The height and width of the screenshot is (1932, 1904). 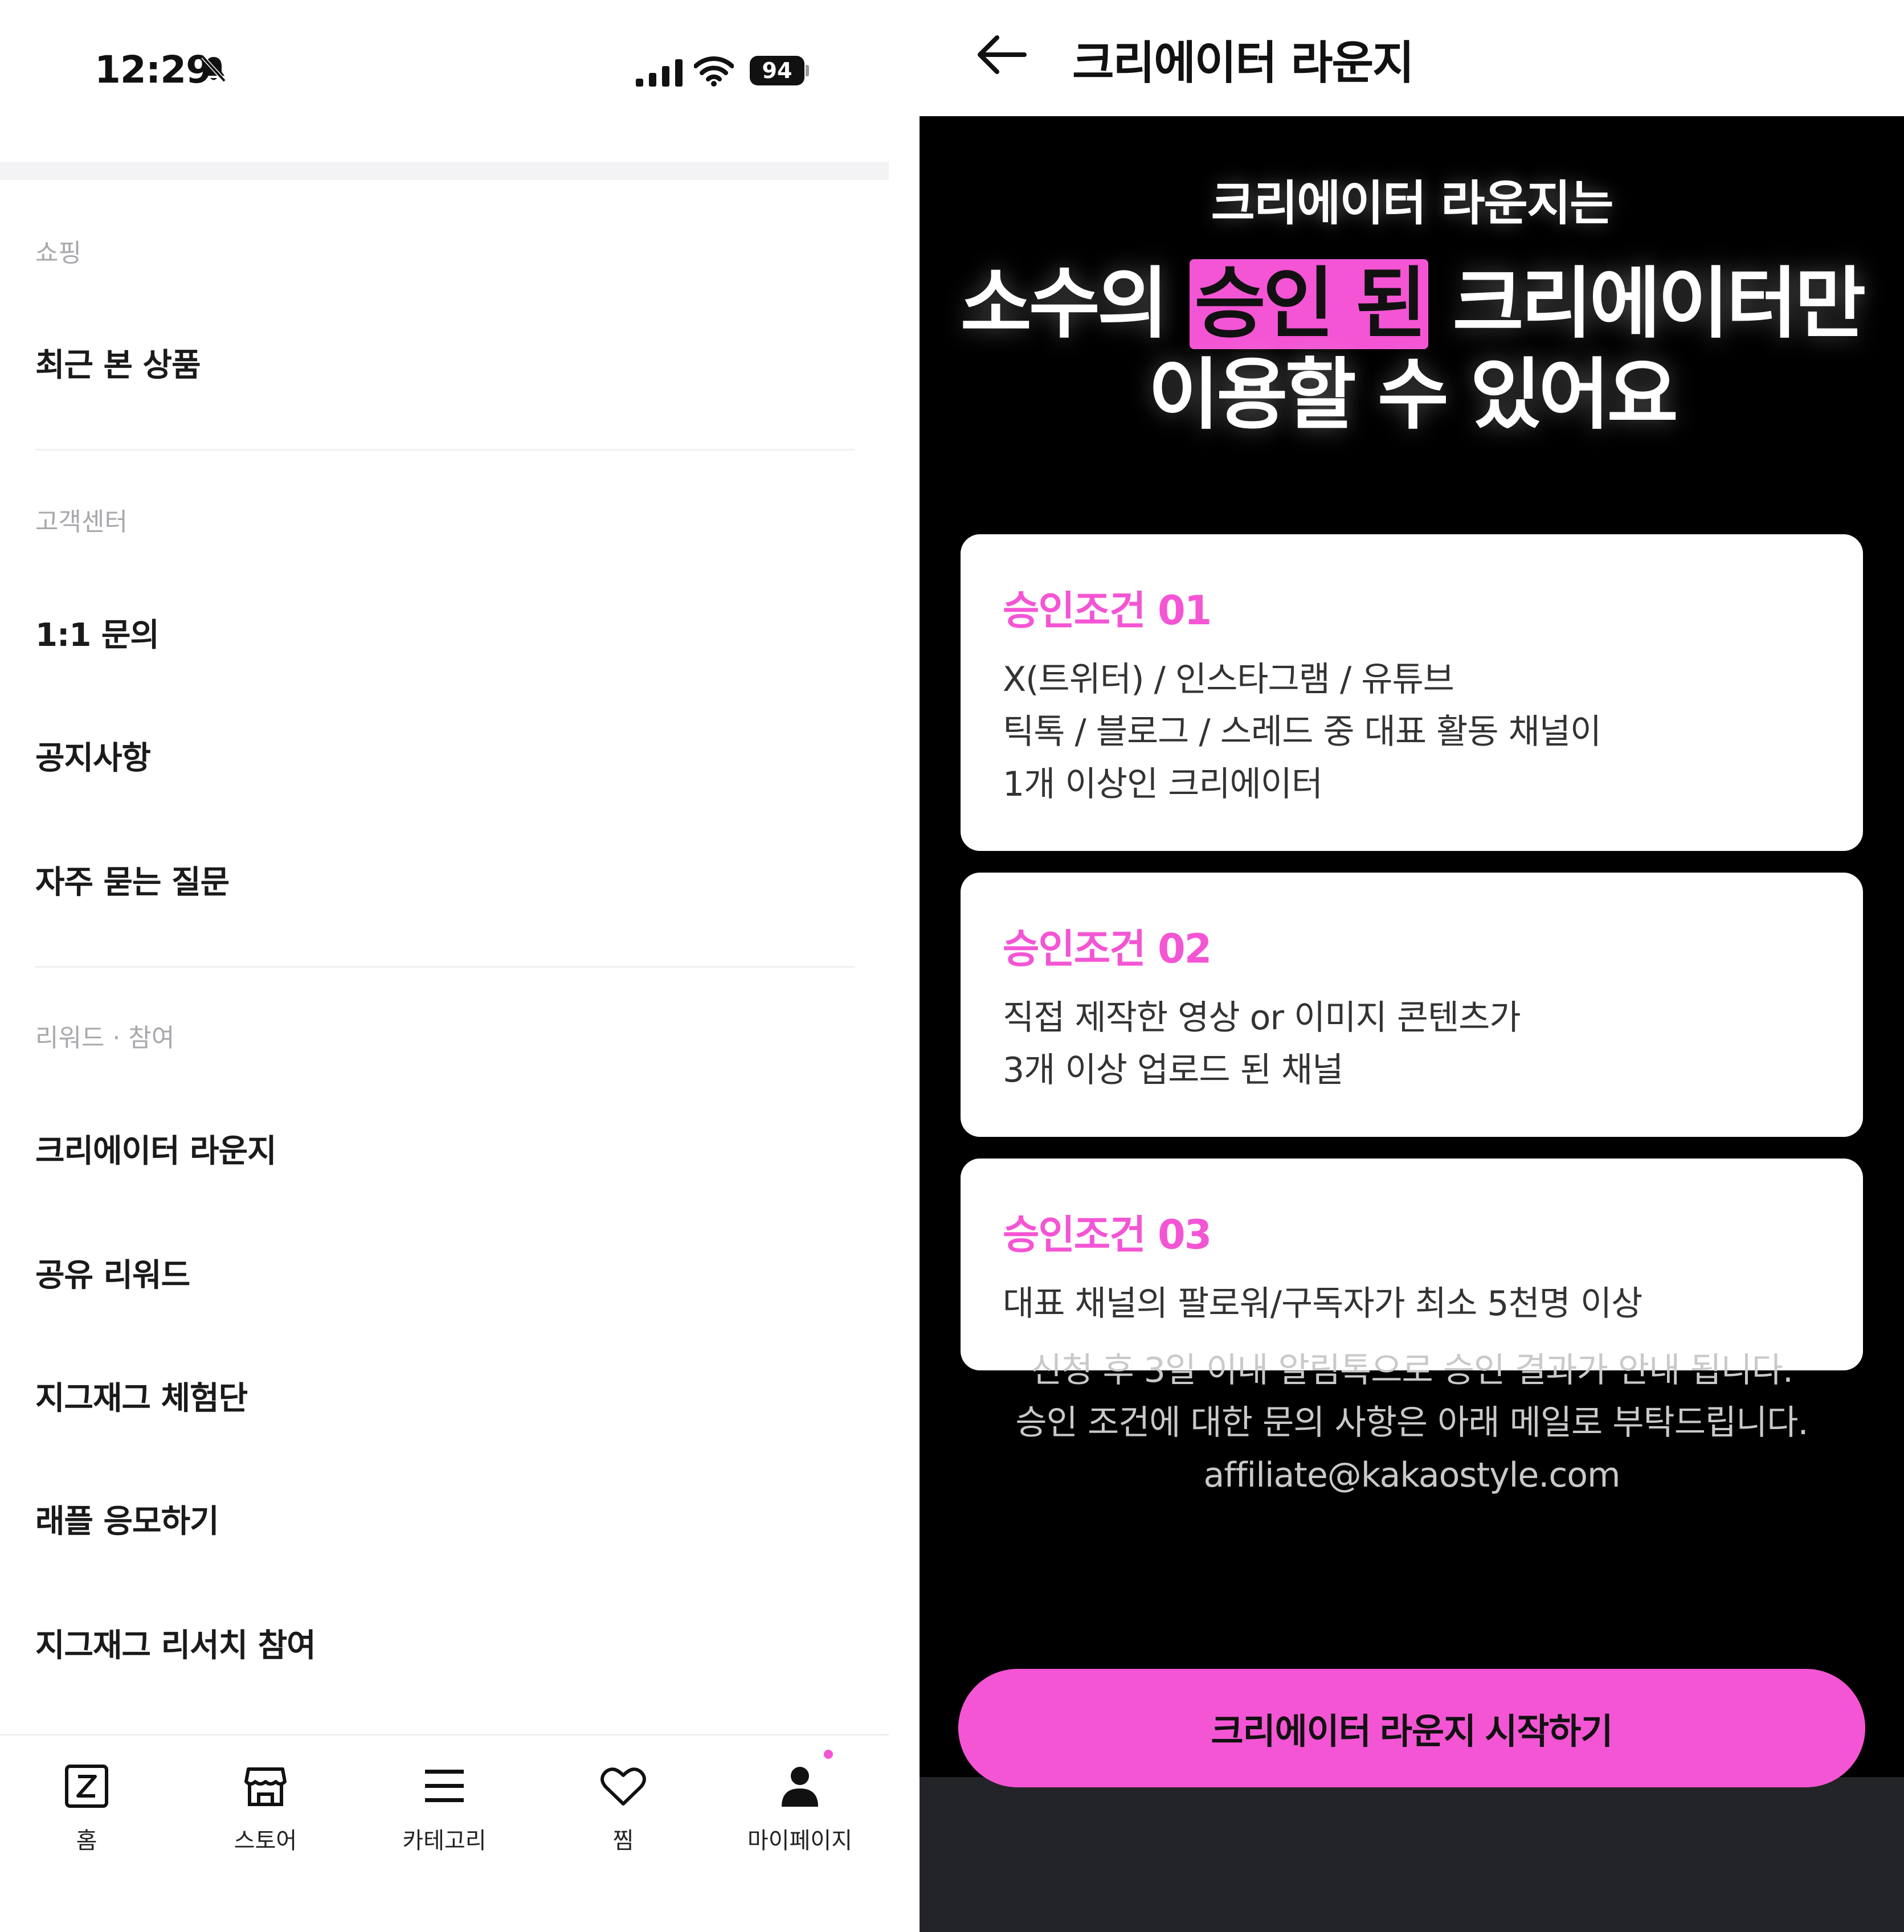 What do you see at coordinates (1412, 1854) in the screenshot?
I see `bottom-safe-area` at bounding box center [1412, 1854].